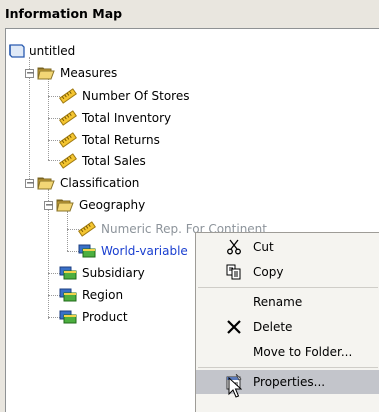 This screenshot has width=379, height=412. I want to click on mouse-pointer-icon, so click(235, 387).